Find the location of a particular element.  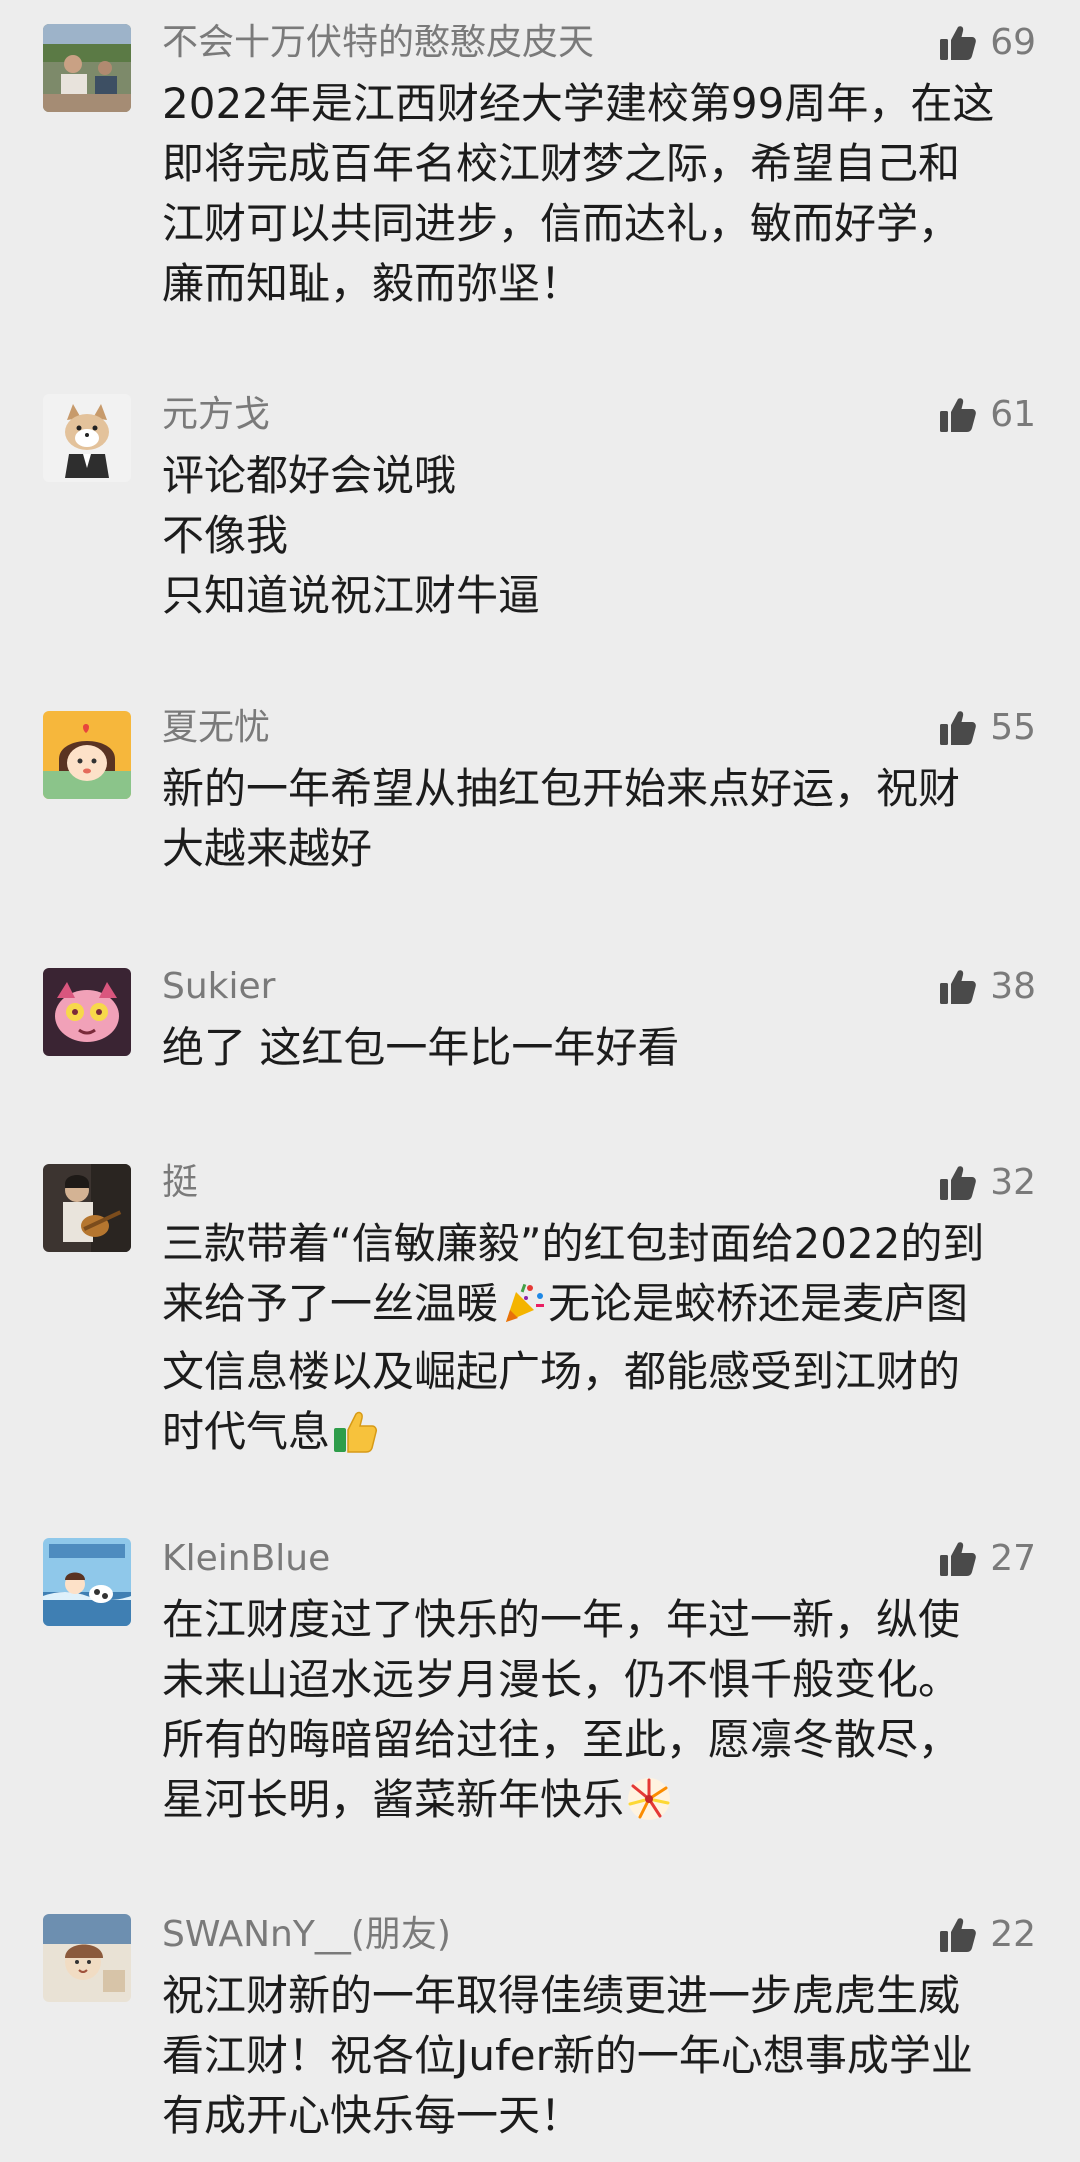

comment-line: 评论都好会说哦 is located at coordinates (309, 475).